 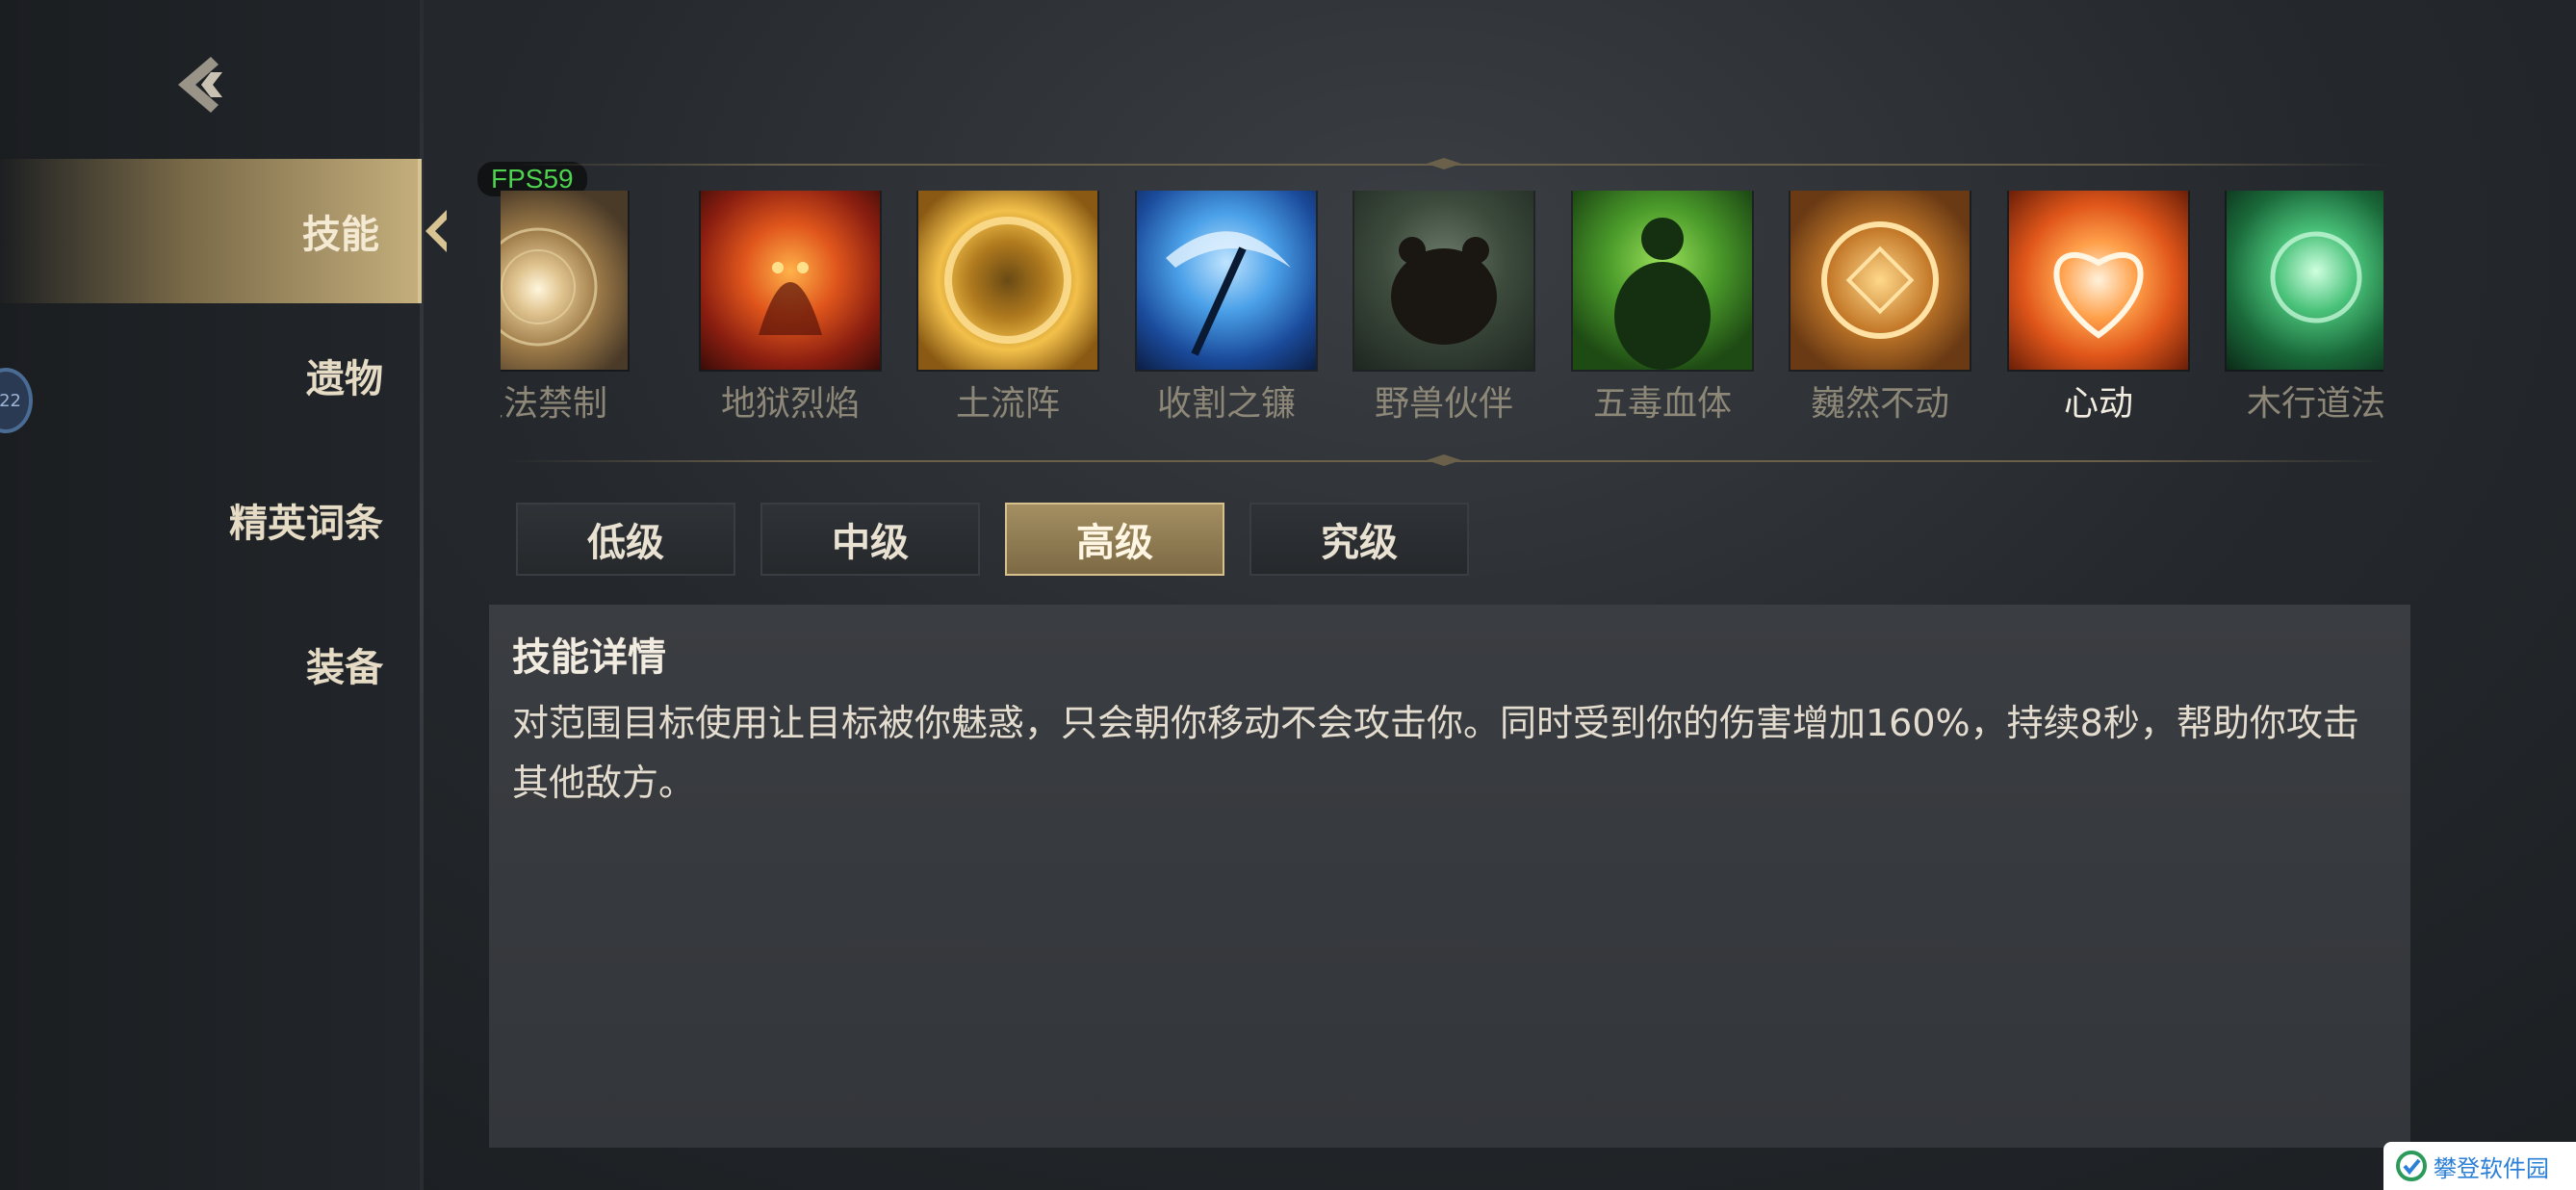 What do you see at coordinates (211, 520) in the screenshot?
I see `sidebar-item-elite-affixes: 精英词条` at bounding box center [211, 520].